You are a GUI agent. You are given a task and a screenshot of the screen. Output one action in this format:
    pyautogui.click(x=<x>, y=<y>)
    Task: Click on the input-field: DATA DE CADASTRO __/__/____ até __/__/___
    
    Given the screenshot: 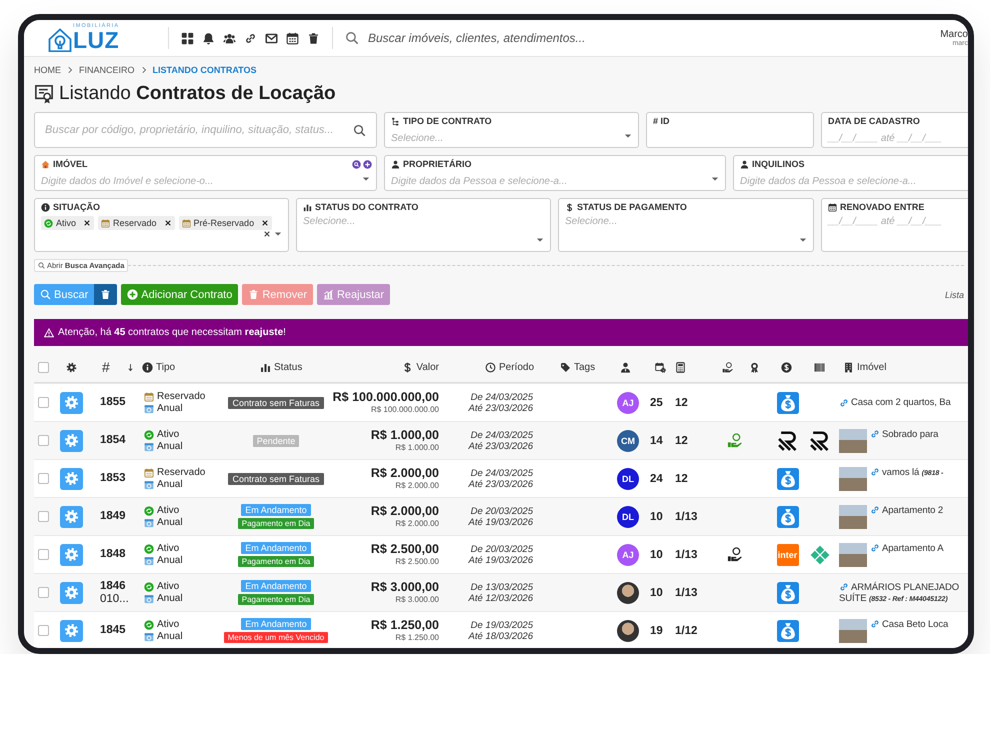 What is the action you would take?
    pyautogui.click(x=894, y=130)
    